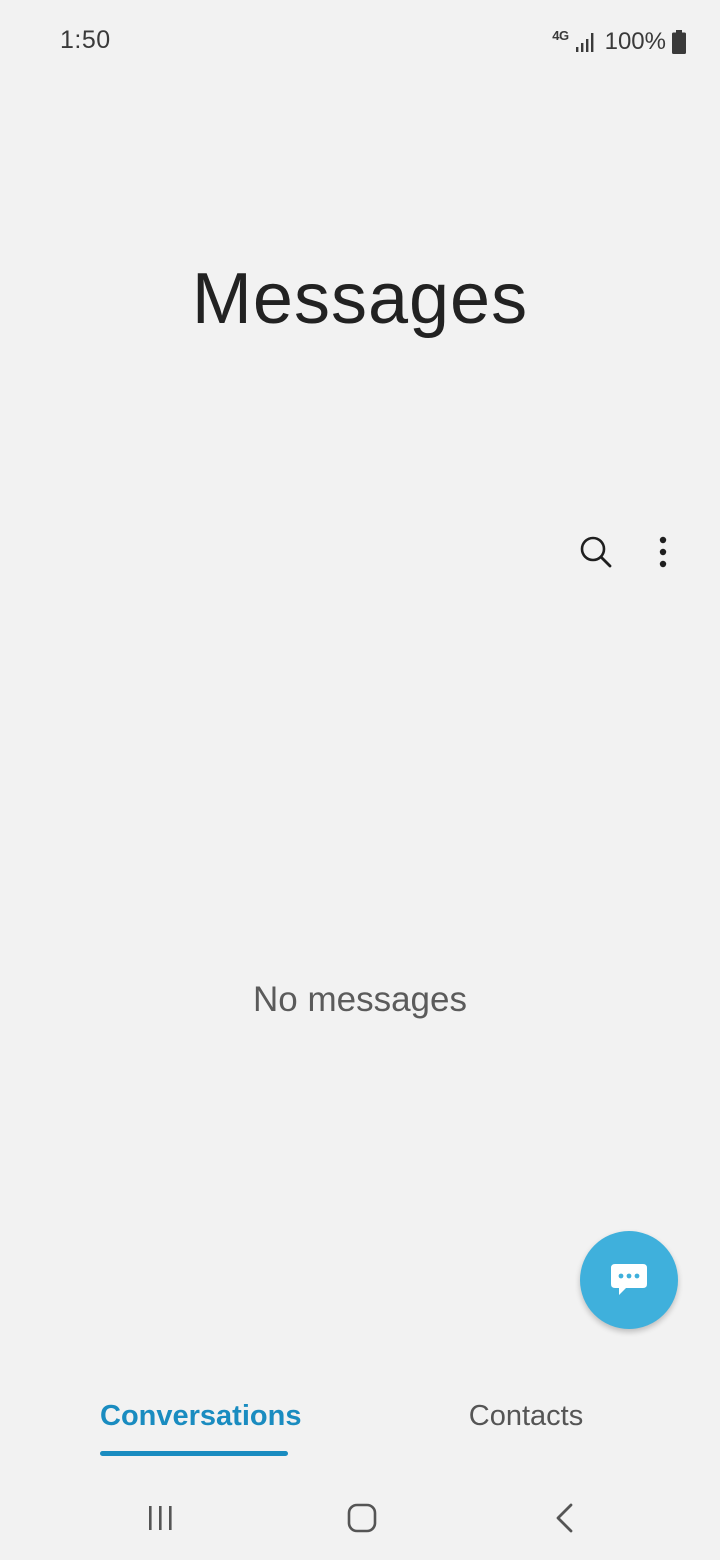  I want to click on network-type: 4G, so click(560, 35).